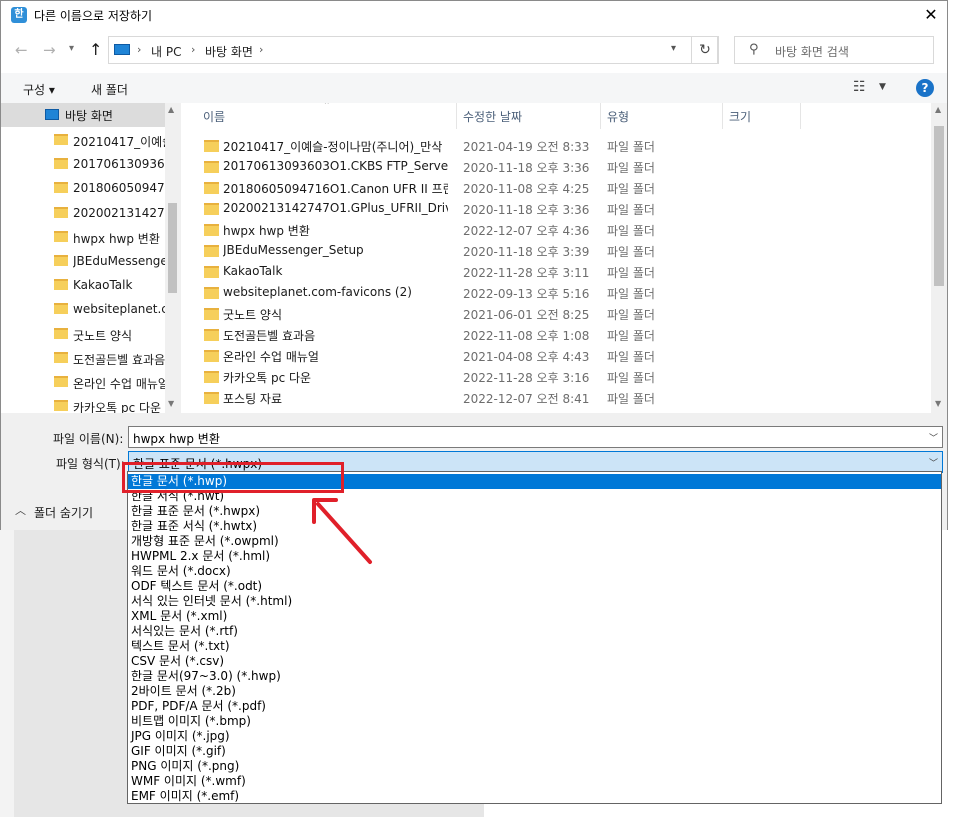  Describe the element at coordinates (91, 237) in the screenshot. I see `sidebar-item: hwpx hwp 변환` at that location.